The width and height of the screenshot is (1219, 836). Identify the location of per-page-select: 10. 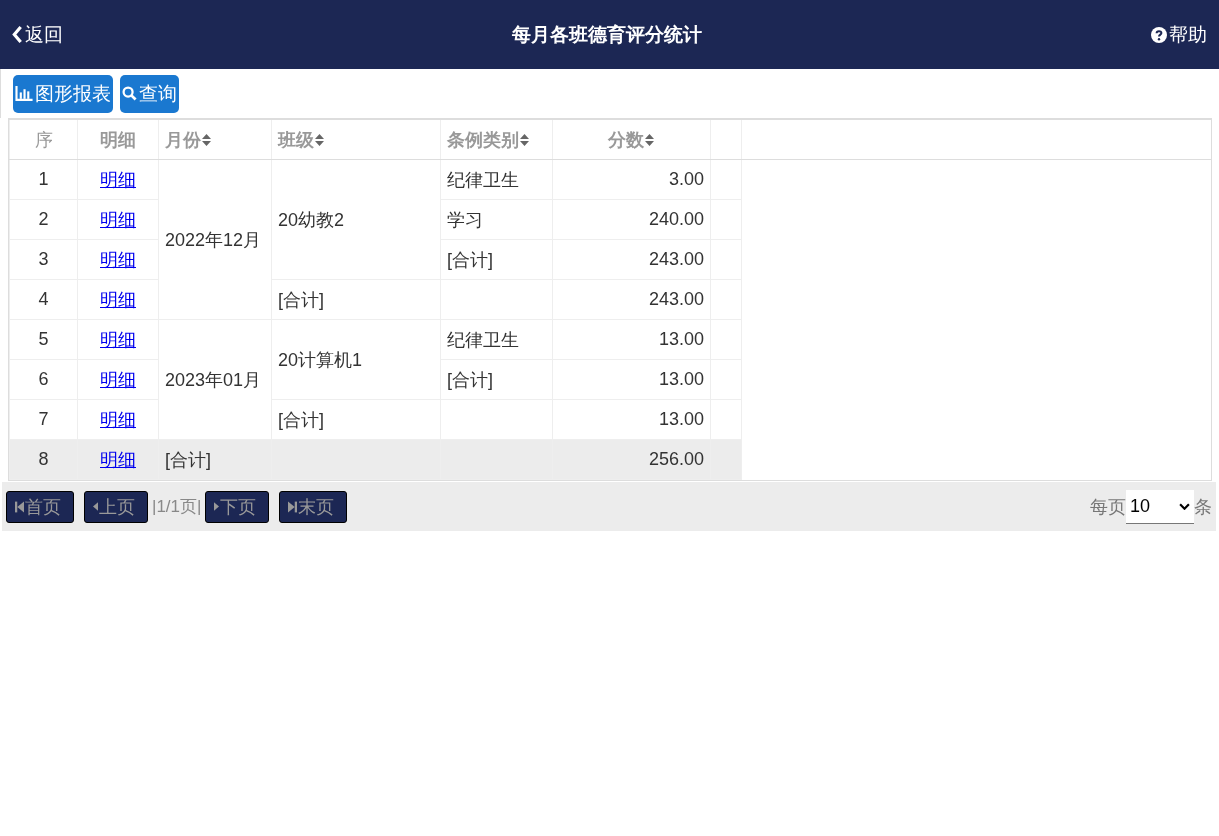
(1160, 506).